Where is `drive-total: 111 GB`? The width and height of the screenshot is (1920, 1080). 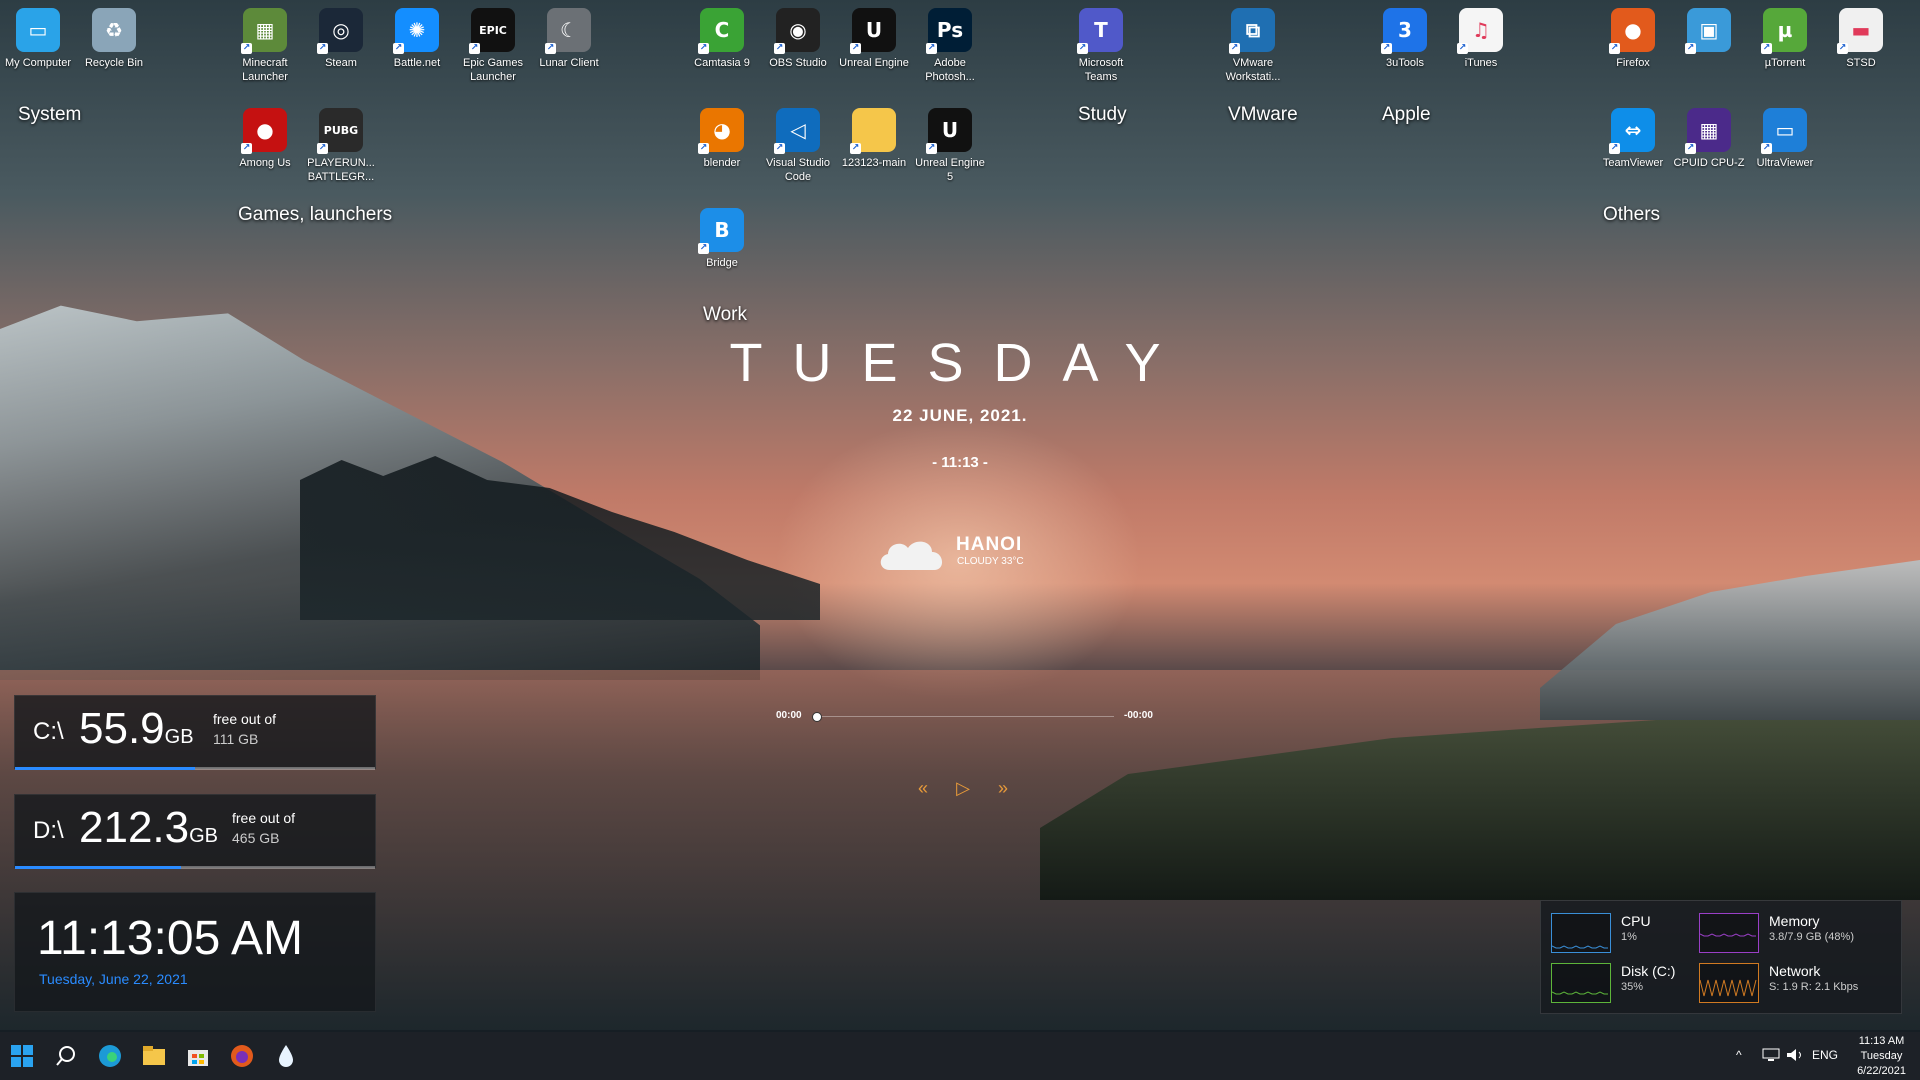 drive-total: 111 GB is located at coordinates (236, 739).